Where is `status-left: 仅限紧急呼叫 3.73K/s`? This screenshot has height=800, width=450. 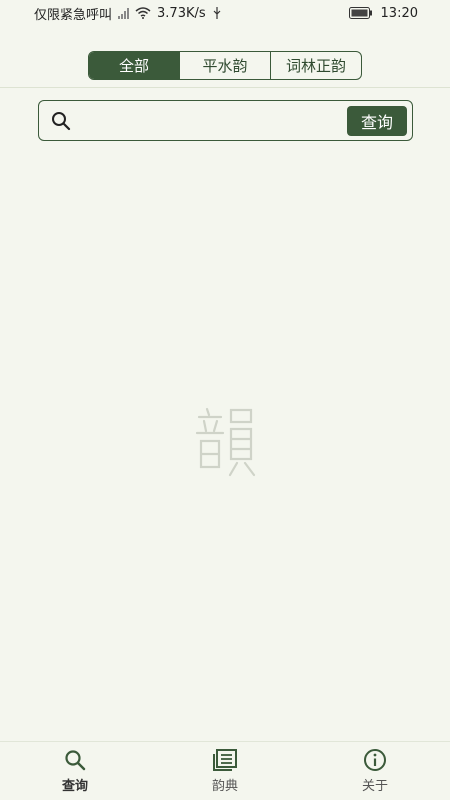
status-left: 仅限紧急呼叫 3.73K/s is located at coordinates (128, 13).